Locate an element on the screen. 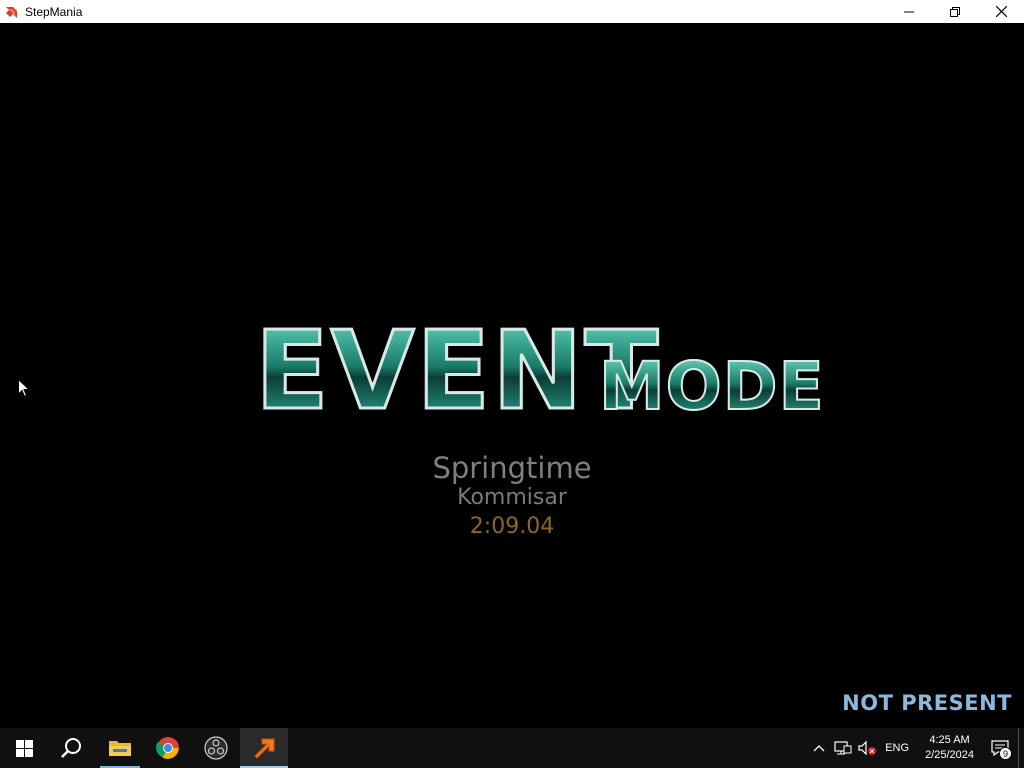 The width and height of the screenshot is (1024, 768). restore-icon is located at coordinates (955, 11).